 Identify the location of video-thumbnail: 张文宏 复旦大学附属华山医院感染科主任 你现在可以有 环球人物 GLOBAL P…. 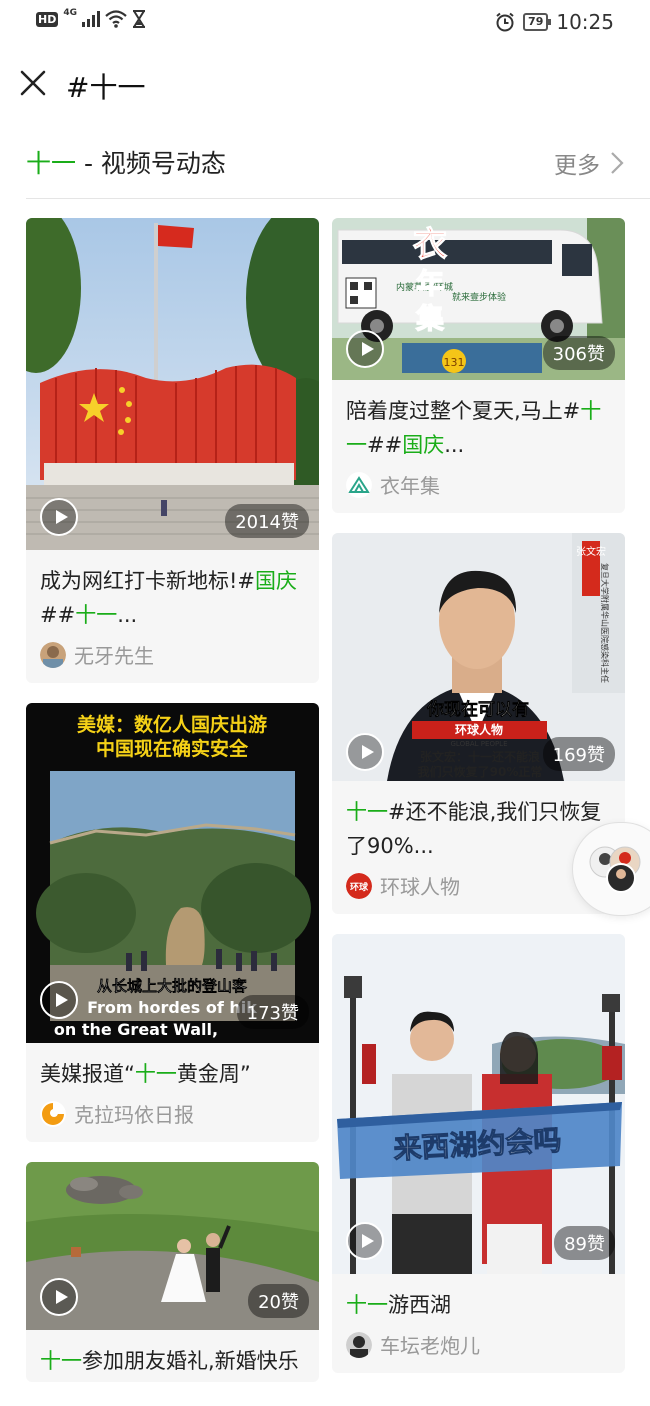
(478, 657).